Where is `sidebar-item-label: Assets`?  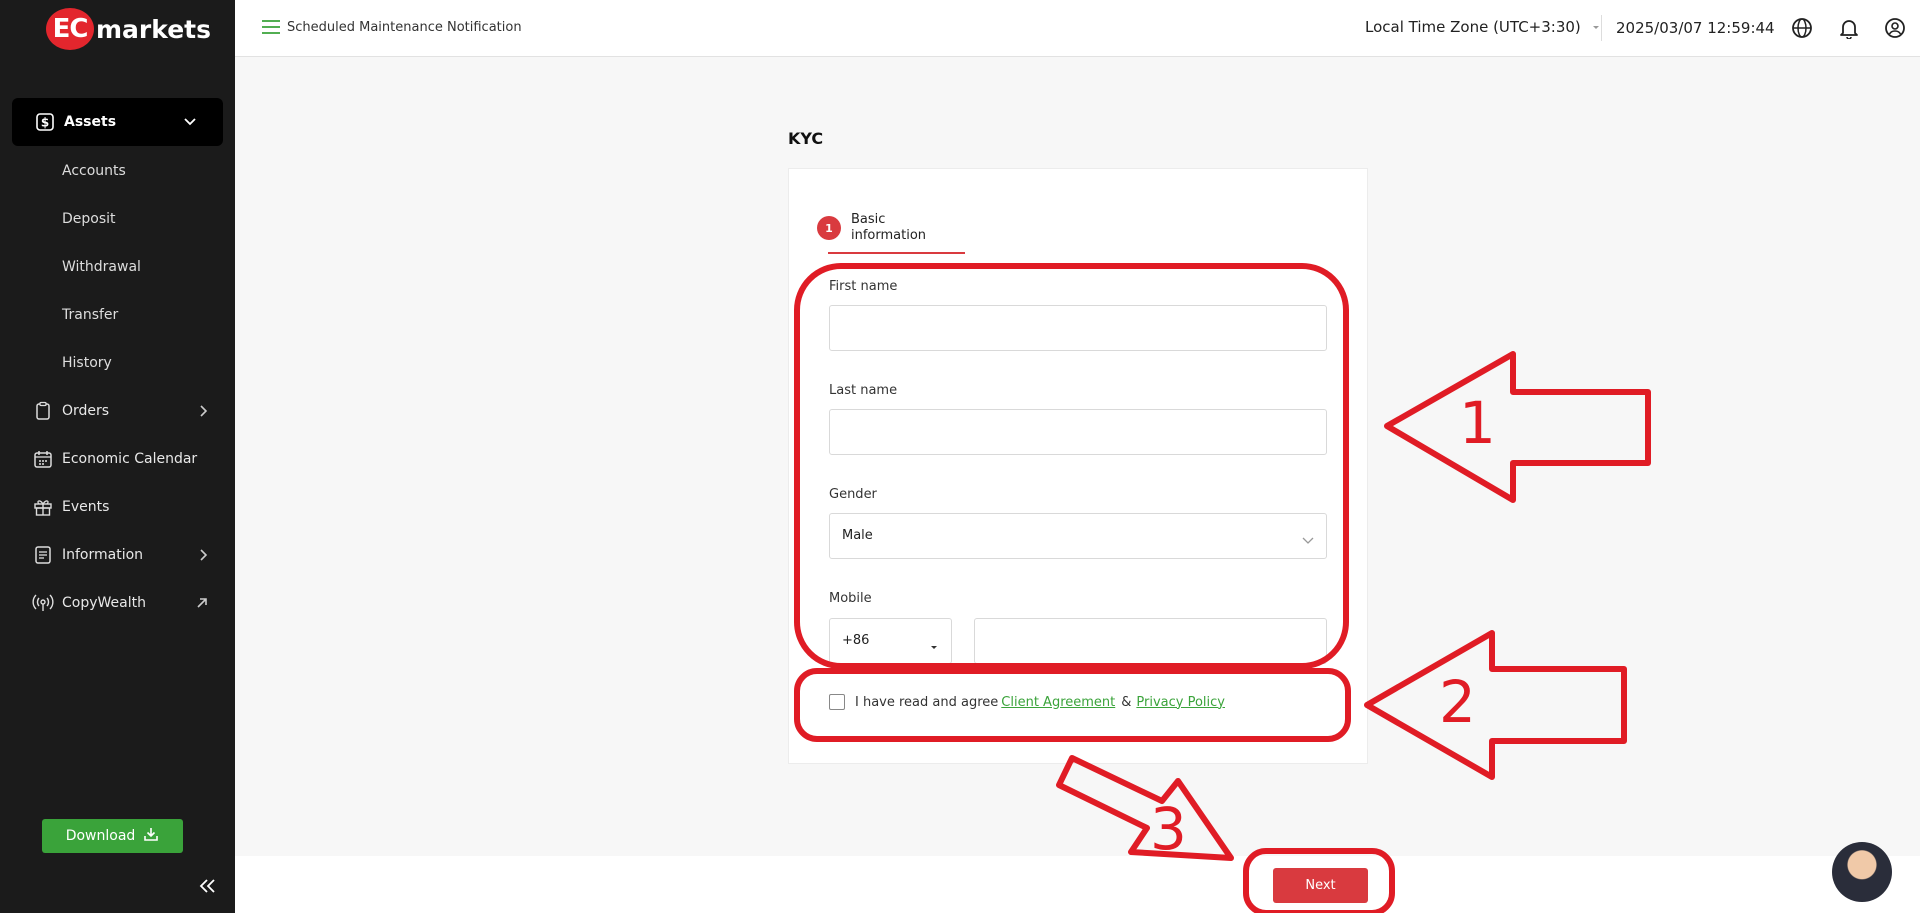
sidebar-item-label: Assets is located at coordinates (90, 122).